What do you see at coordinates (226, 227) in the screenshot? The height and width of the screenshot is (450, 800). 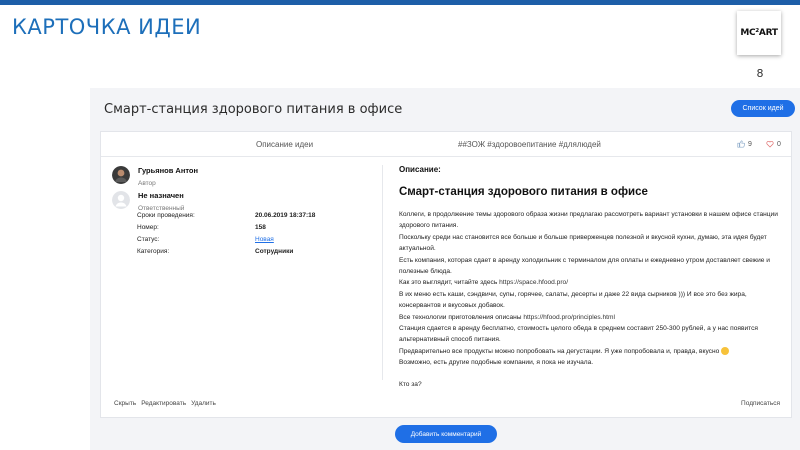 I see `info-row-number: Номер: 158` at bounding box center [226, 227].